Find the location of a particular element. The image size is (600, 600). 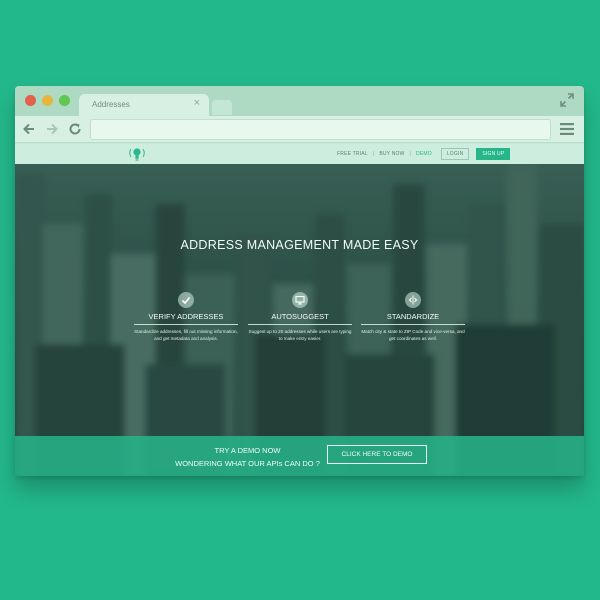

window-controls is located at coordinates (47, 100).